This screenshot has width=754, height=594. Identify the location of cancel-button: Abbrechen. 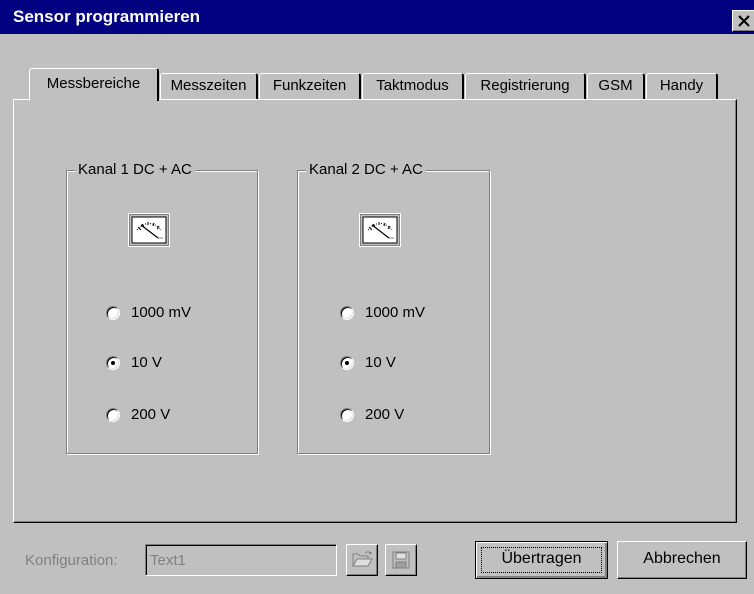
(682, 560).